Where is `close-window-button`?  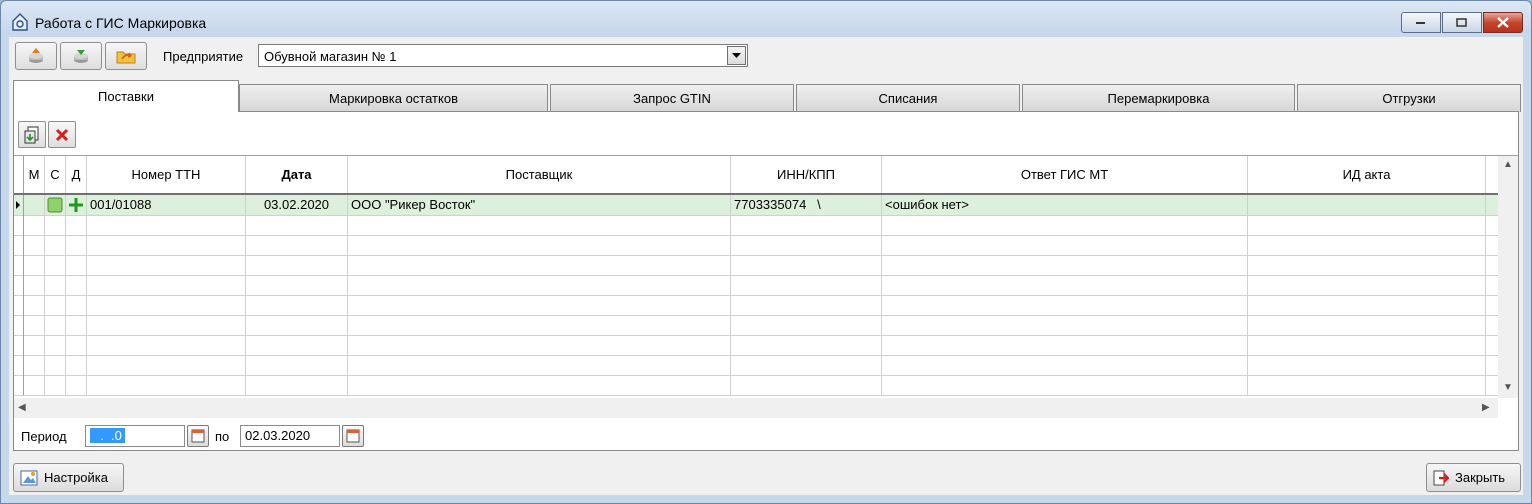 close-window-button is located at coordinates (1503, 22).